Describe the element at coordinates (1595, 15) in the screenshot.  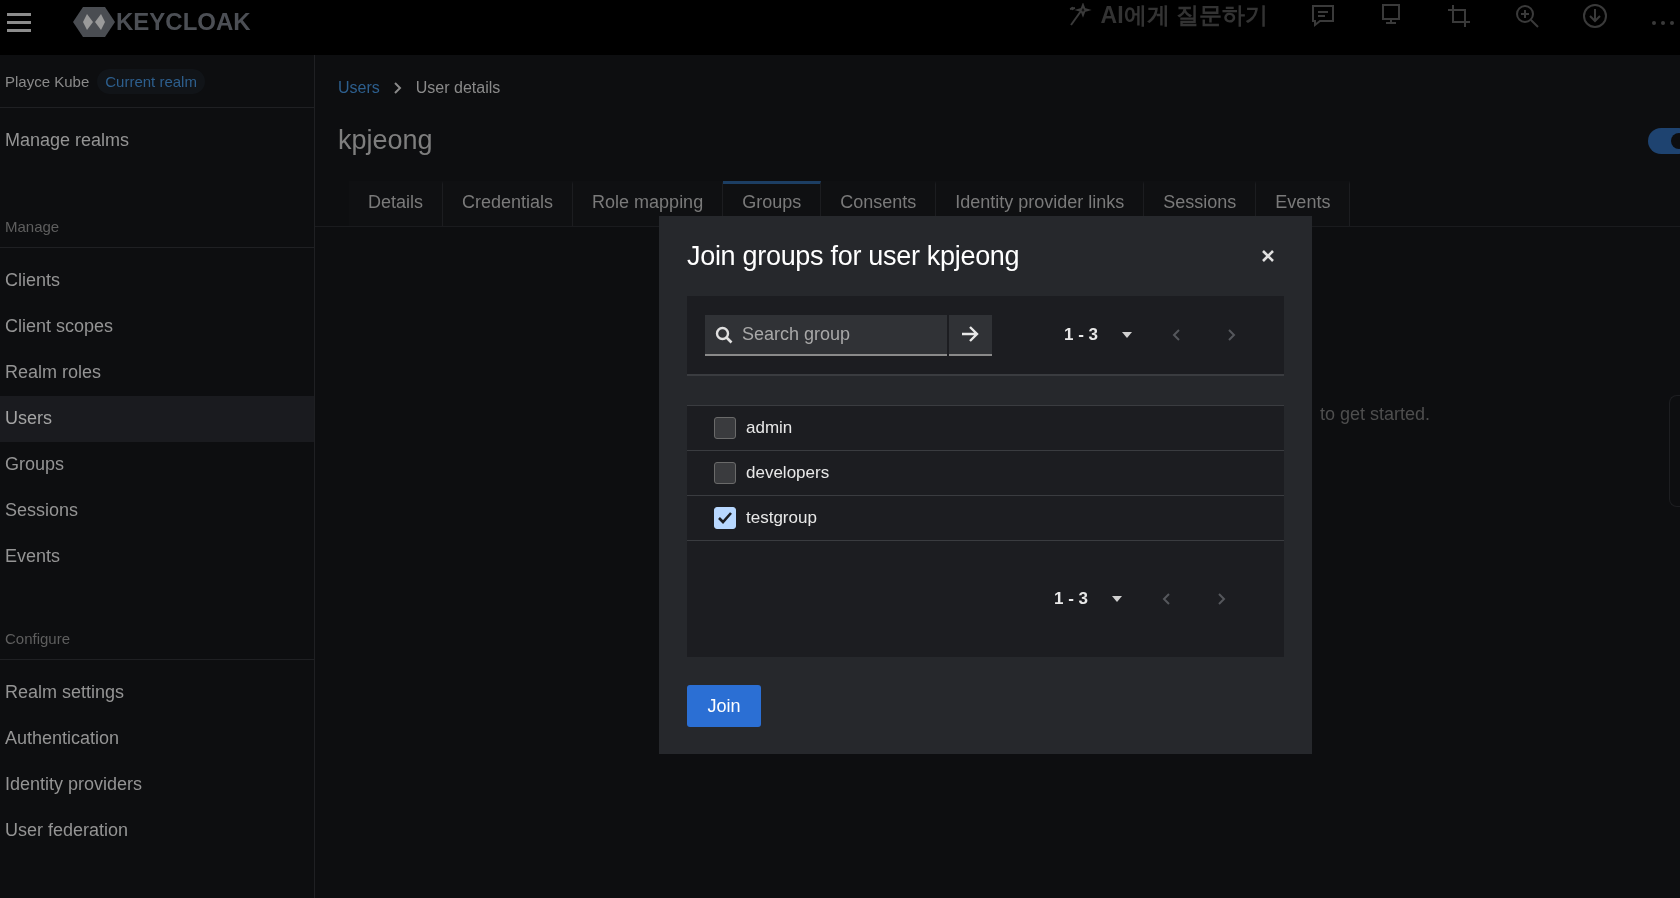
I see `download-icon` at that location.